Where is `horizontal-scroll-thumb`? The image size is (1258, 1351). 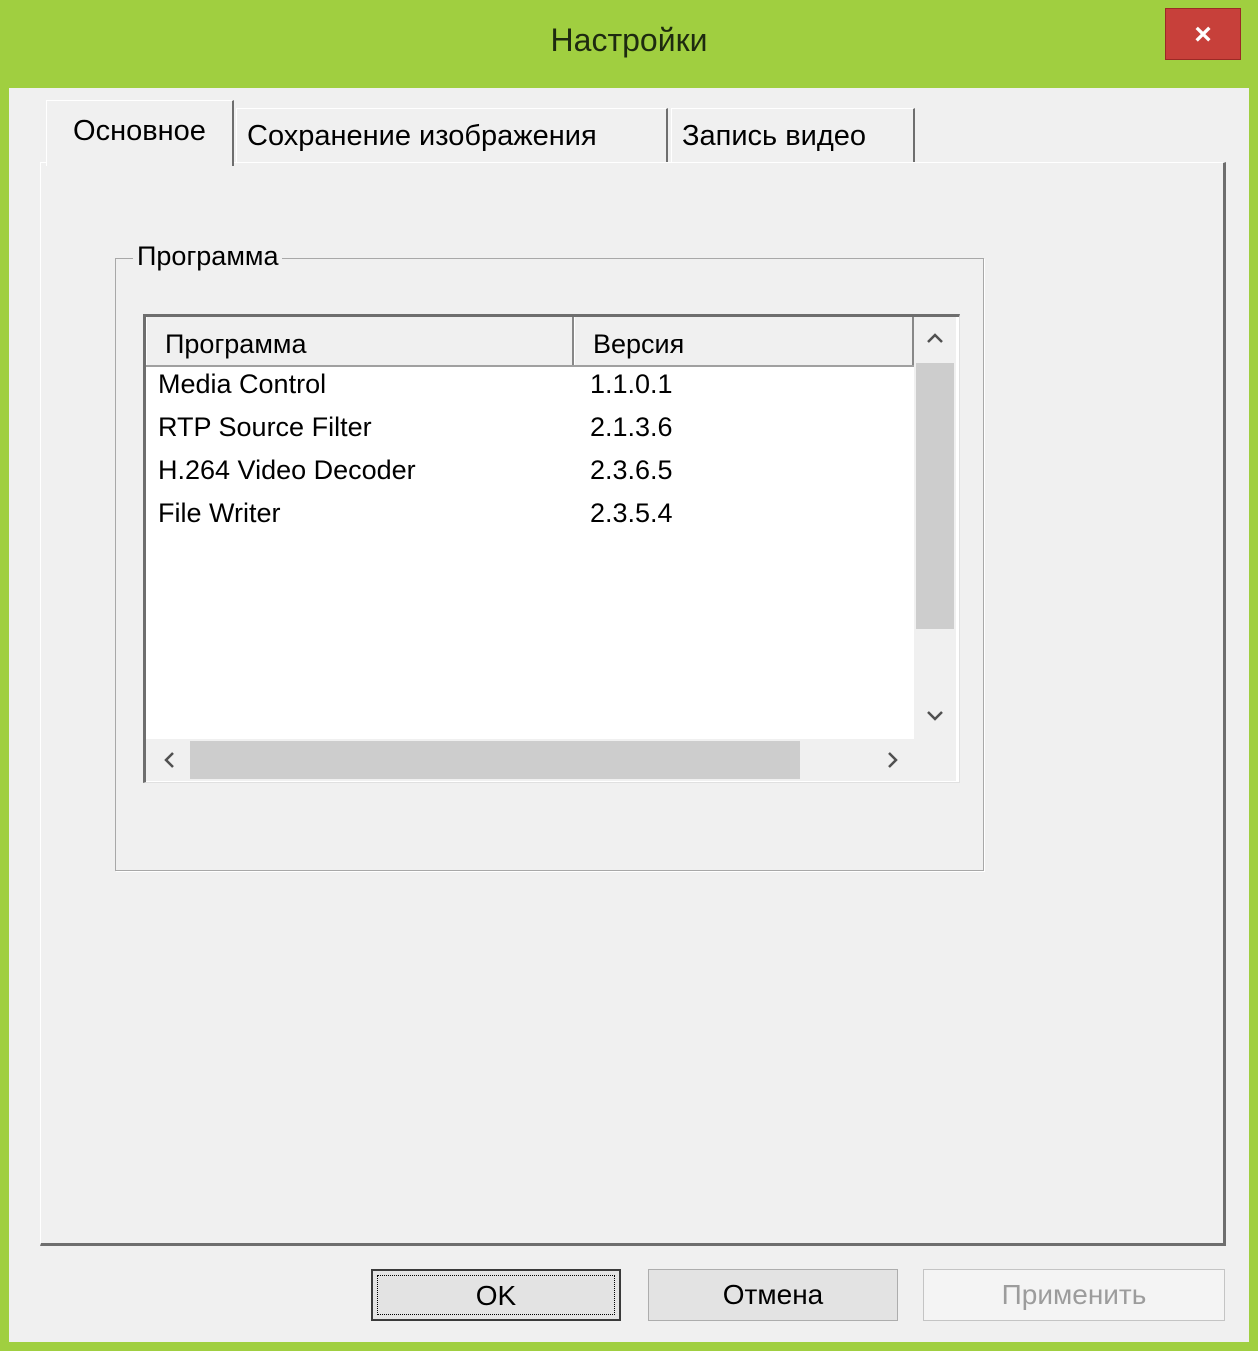
horizontal-scroll-thumb is located at coordinates (495, 760).